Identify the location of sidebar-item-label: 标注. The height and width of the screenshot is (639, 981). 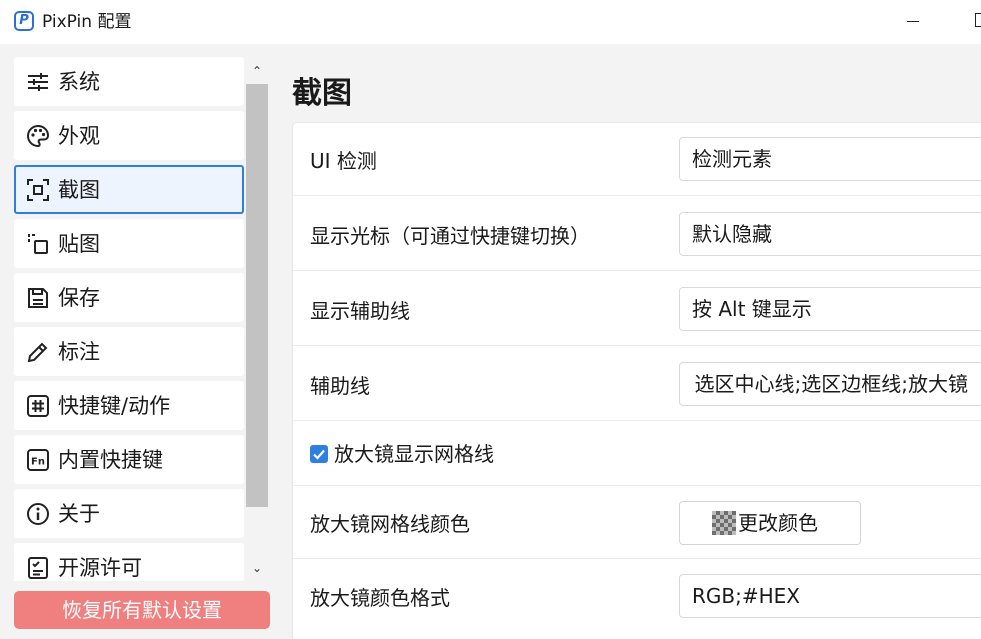
(79, 351).